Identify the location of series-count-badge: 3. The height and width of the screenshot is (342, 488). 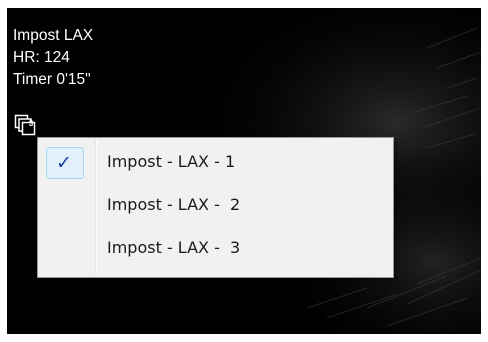
(31, 123).